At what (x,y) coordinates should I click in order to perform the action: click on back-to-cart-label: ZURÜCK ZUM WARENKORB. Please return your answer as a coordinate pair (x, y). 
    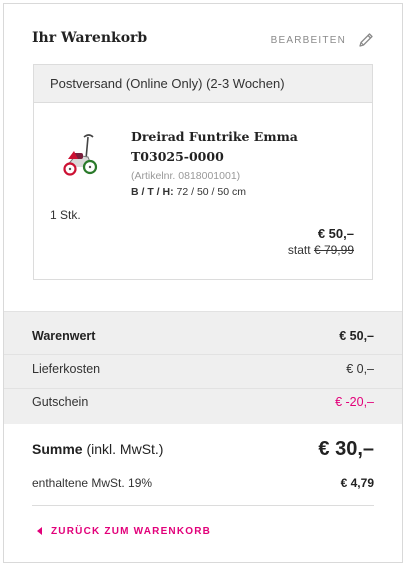
    Looking at the image, I should click on (131, 531).